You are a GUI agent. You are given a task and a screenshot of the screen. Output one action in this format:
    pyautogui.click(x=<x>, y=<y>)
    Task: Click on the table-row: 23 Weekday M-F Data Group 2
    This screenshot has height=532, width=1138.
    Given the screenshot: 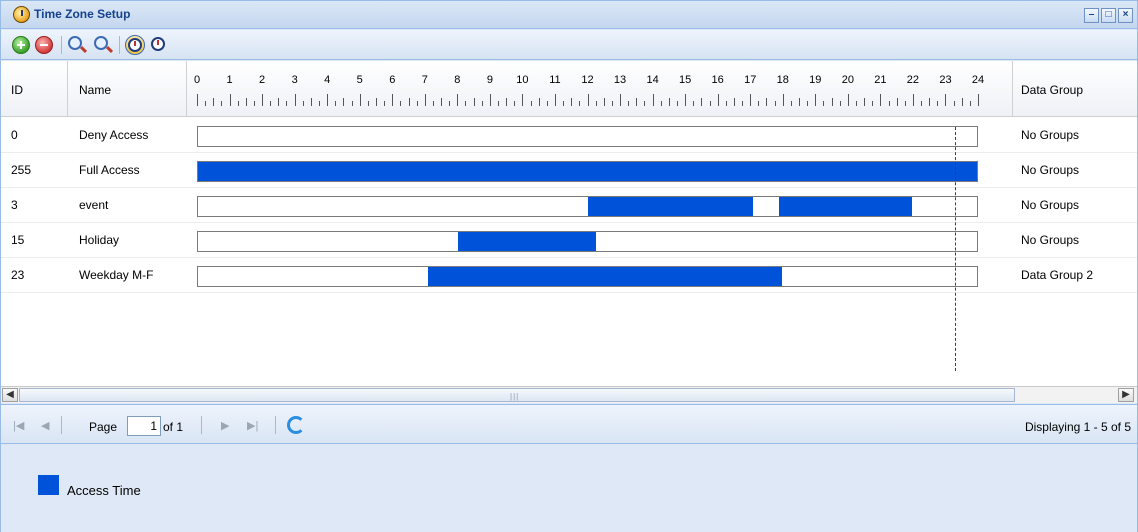 What is the action you would take?
    pyautogui.click(x=569, y=275)
    